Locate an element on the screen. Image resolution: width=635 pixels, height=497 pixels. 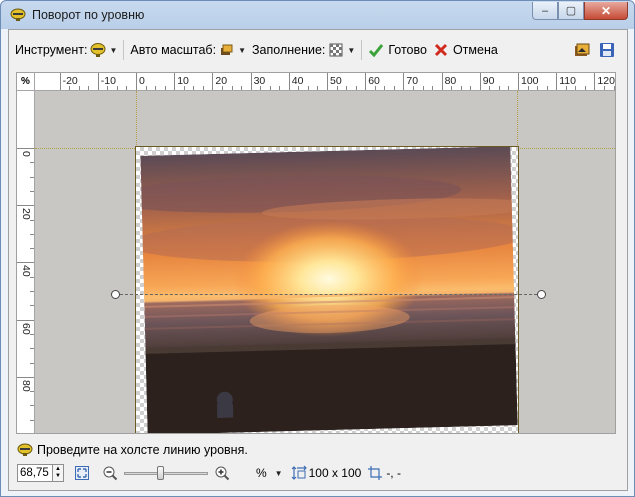
level-handle-left is located at coordinates (115, 294).